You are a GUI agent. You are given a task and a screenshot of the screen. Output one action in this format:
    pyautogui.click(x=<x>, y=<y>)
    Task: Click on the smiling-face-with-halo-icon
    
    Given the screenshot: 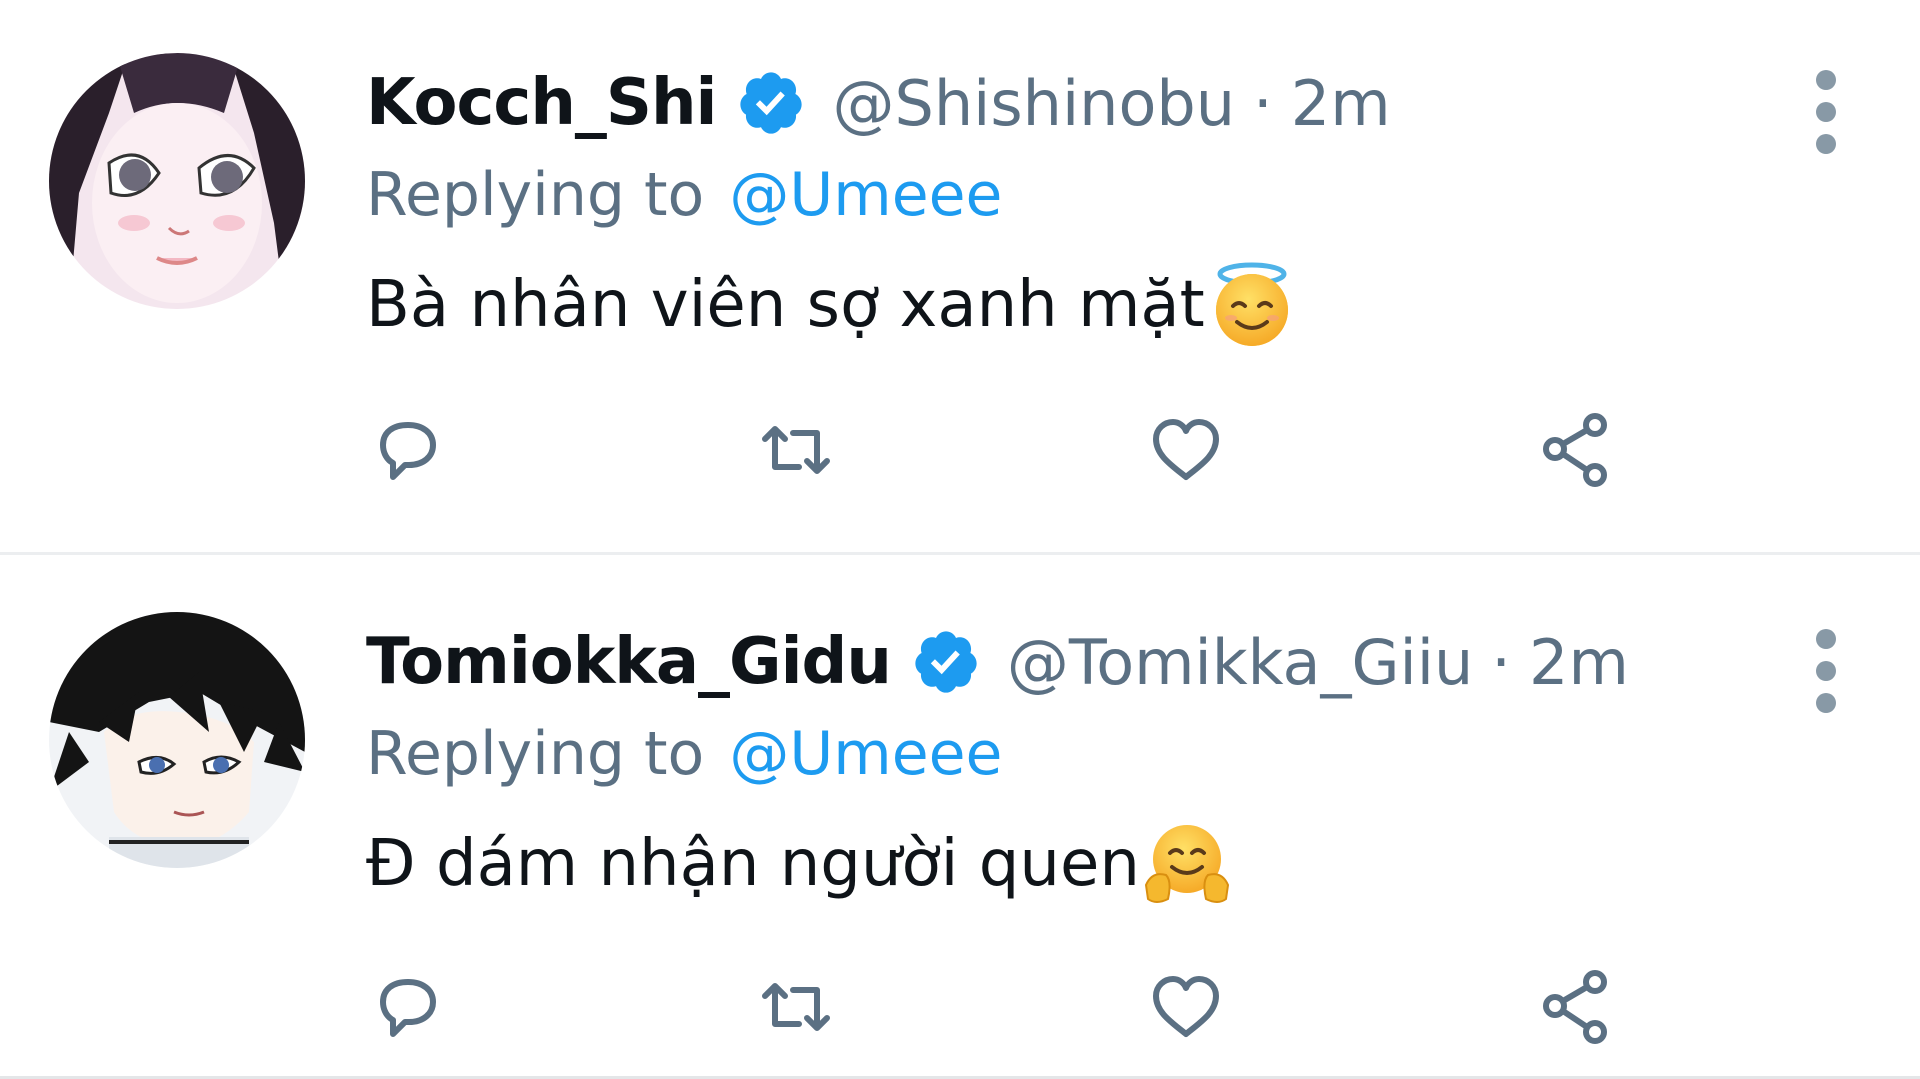 What is the action you would take?
    pyautogui.click(x=1252, y=305)
    